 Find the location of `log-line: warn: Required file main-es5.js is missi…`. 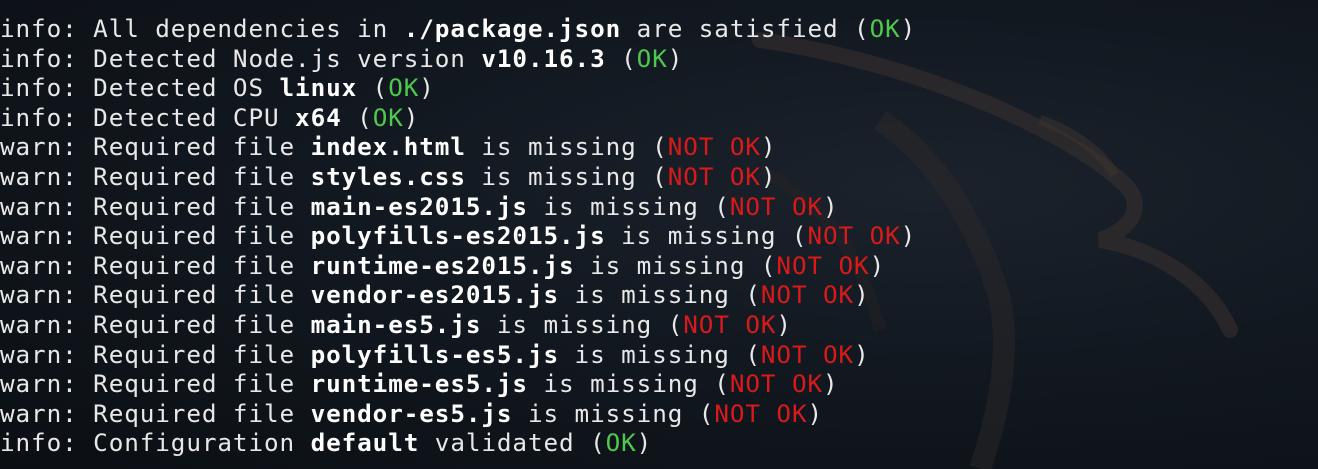

log-line: warn: Required file main-es5.js is missi… is located at coordinates (659, 325).